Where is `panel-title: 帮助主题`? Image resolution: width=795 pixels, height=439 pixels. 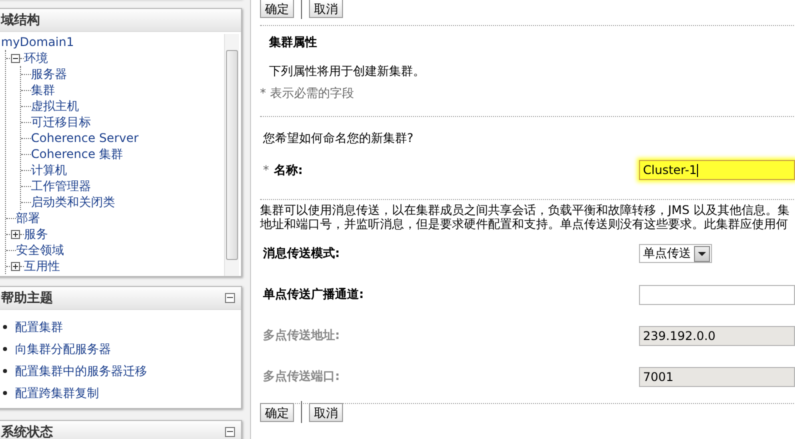
panel-title: 帮助主题 is located at coordinates (27, 298).